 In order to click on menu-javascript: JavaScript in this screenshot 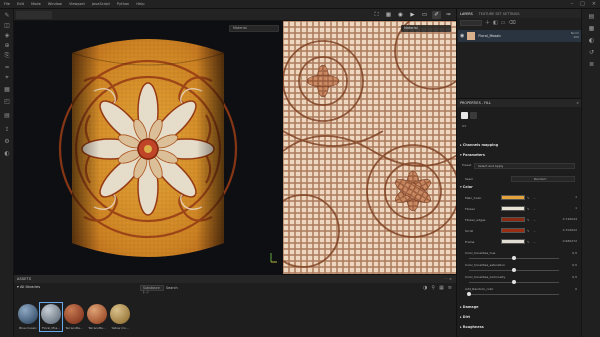, I will do `click(101, 4)`.